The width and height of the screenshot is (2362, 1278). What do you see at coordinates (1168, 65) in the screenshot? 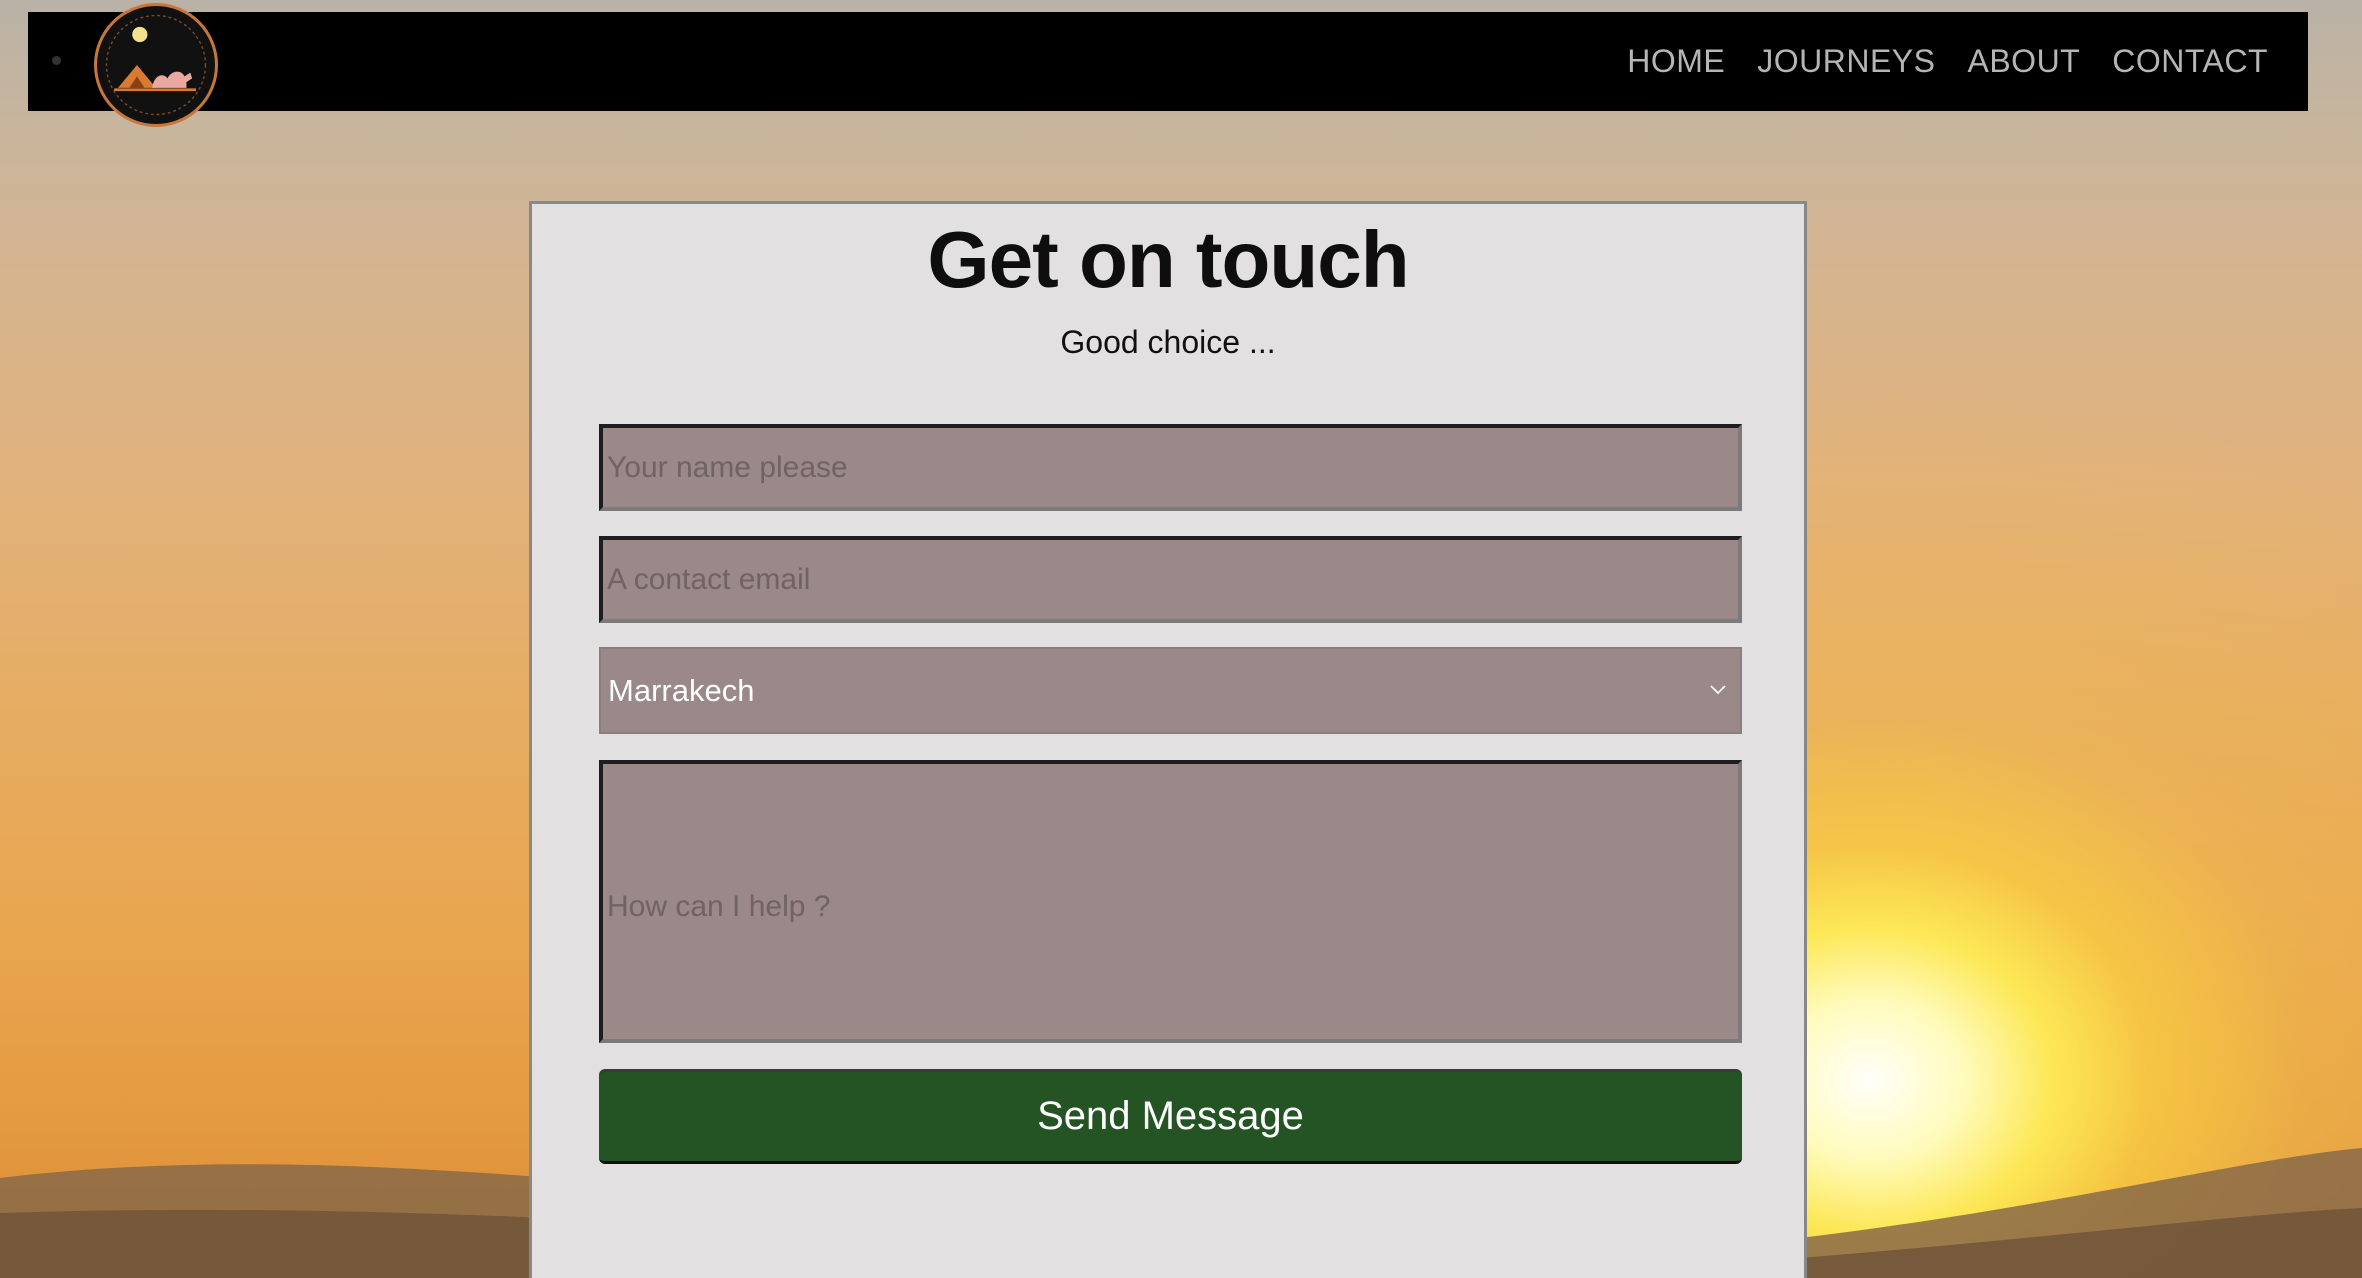
I see `top-navbar: HOME JOURNEYS ABOUT CONTACT` at bounding box center [1168, 65].